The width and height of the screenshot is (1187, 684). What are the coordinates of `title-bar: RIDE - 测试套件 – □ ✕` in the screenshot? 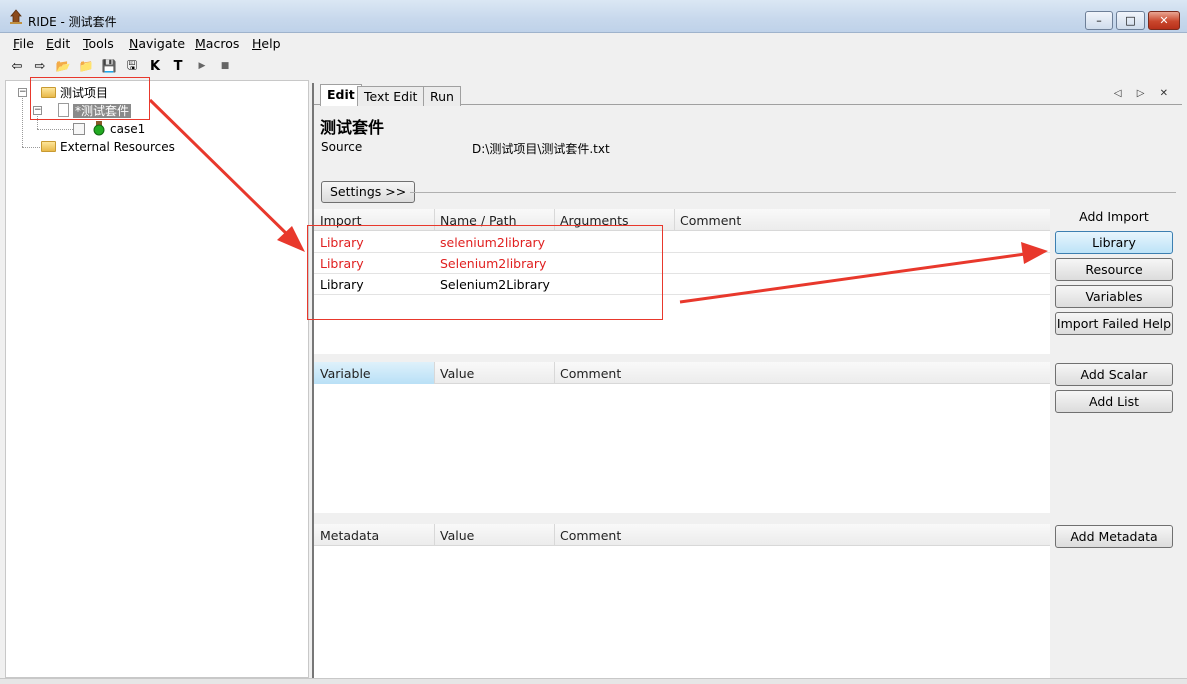 It's located at (593, 16).